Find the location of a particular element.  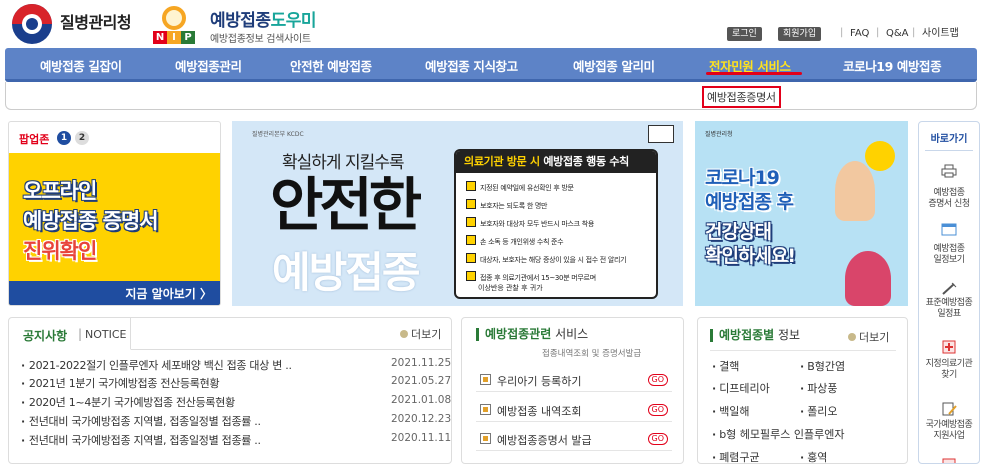

notice-more-link: 더보기 is located at coordinates (420, 334).